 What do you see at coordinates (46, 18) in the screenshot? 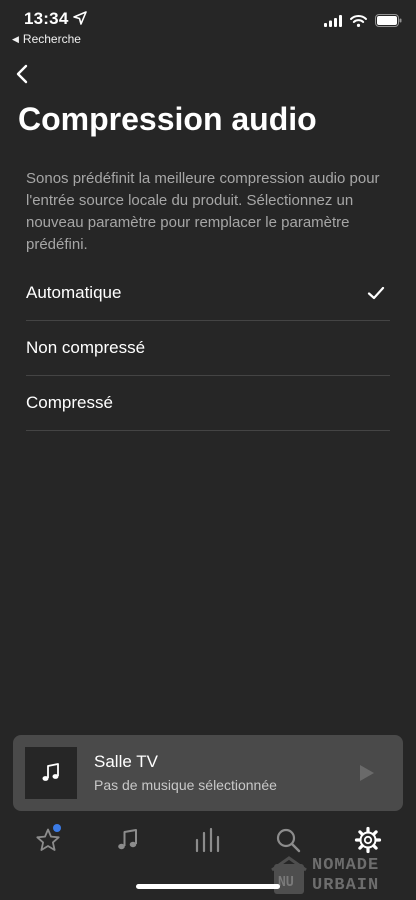
I see `status-time: 13:34` at bounding box center [46, 18].